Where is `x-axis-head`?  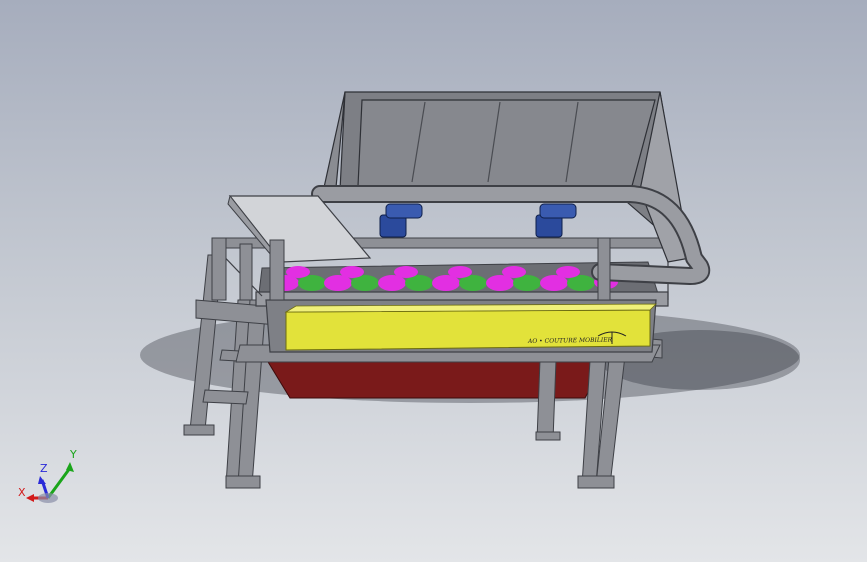
x-axis-head is located at coordinates (30, 498).